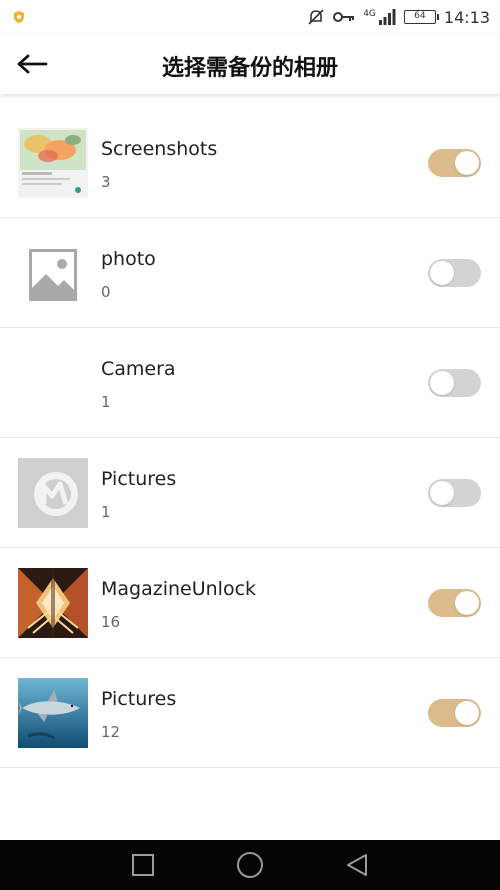 The image size is (500, 890). Describe the element at coordinates (316, 17) in the screenshot. I see `mute-icon` at that location.